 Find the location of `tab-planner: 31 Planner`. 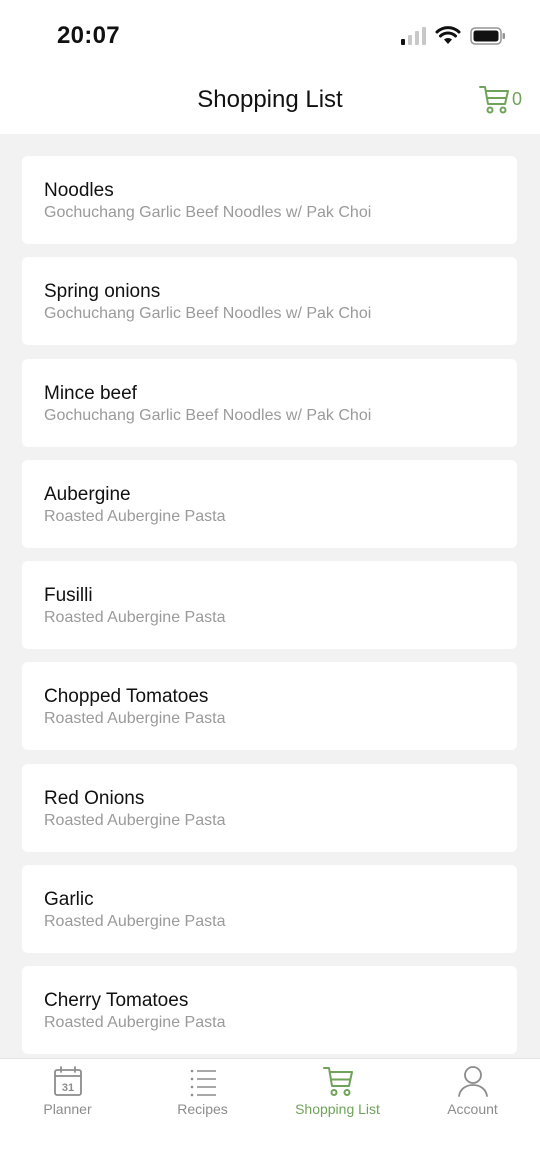

tab-planner: 31 Planner is located at coordinates (67, 1113).